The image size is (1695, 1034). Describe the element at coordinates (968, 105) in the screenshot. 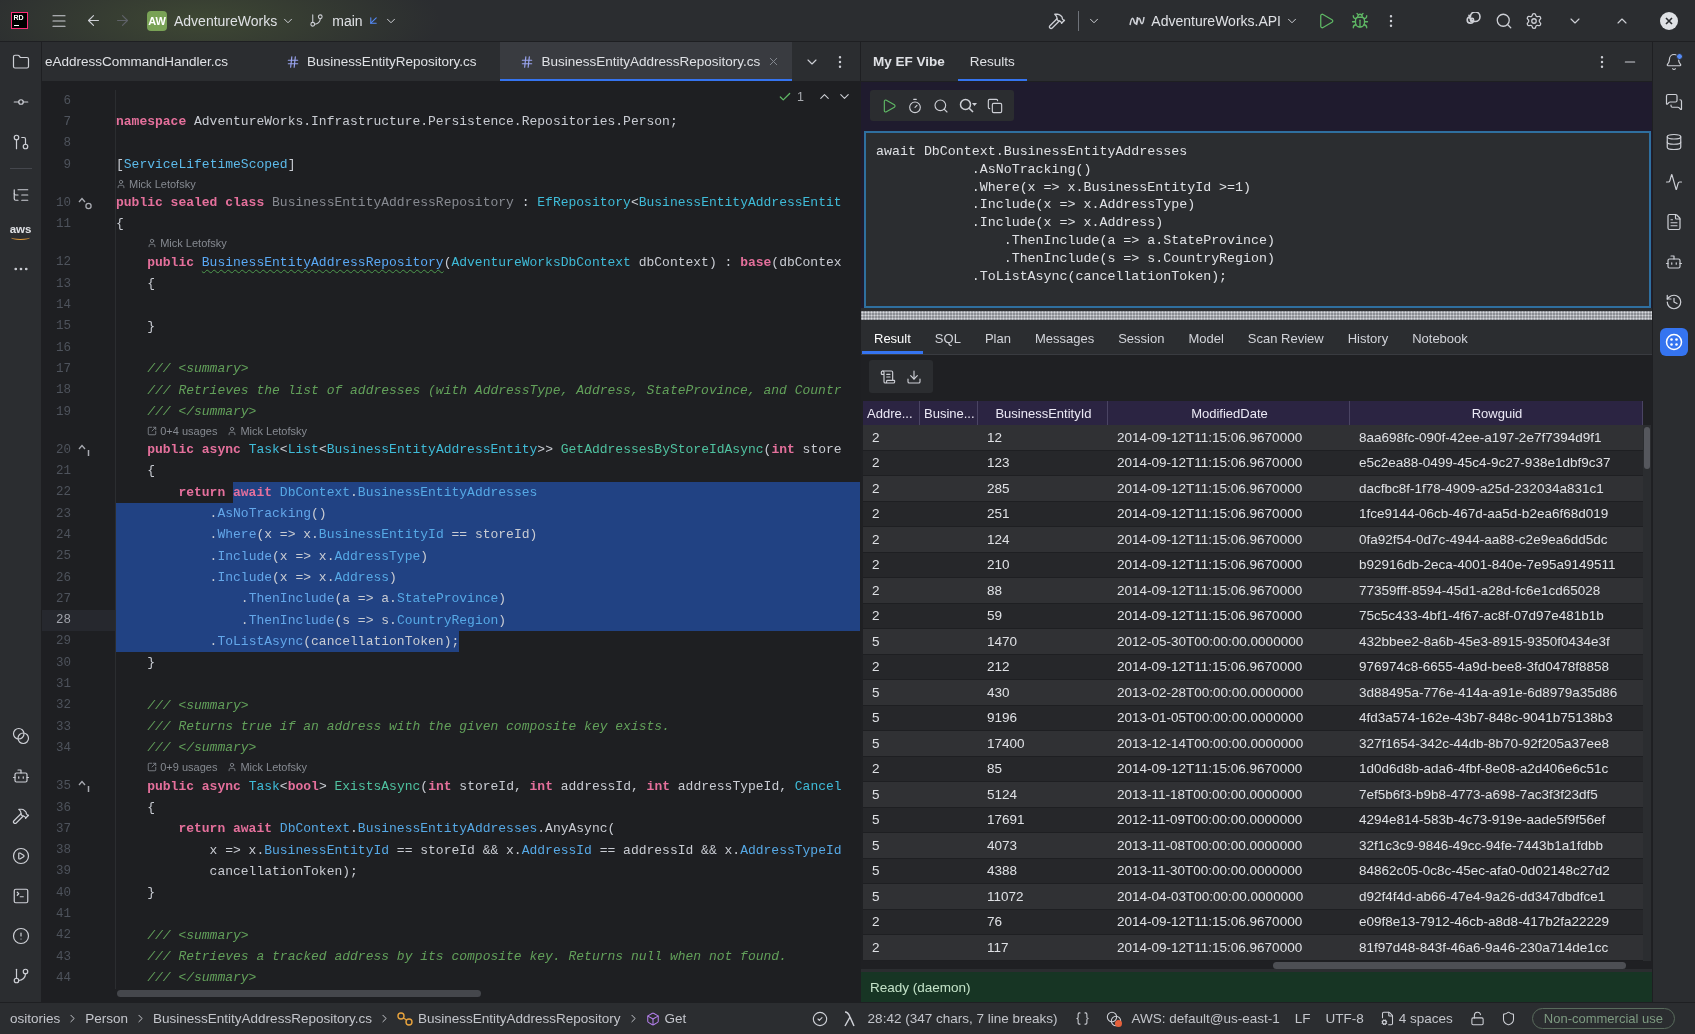

I see `search-caret-icon` at that location.